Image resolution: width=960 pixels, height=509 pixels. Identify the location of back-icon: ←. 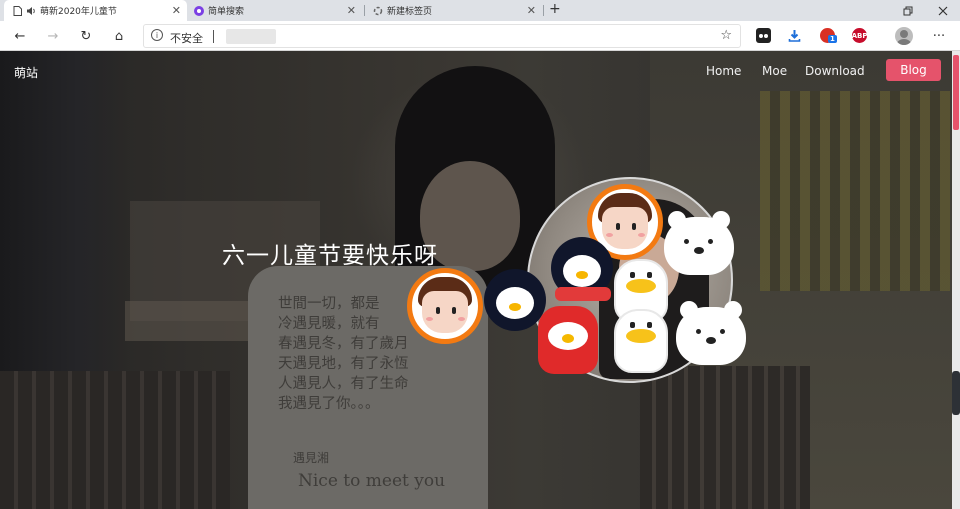
(20, 36).